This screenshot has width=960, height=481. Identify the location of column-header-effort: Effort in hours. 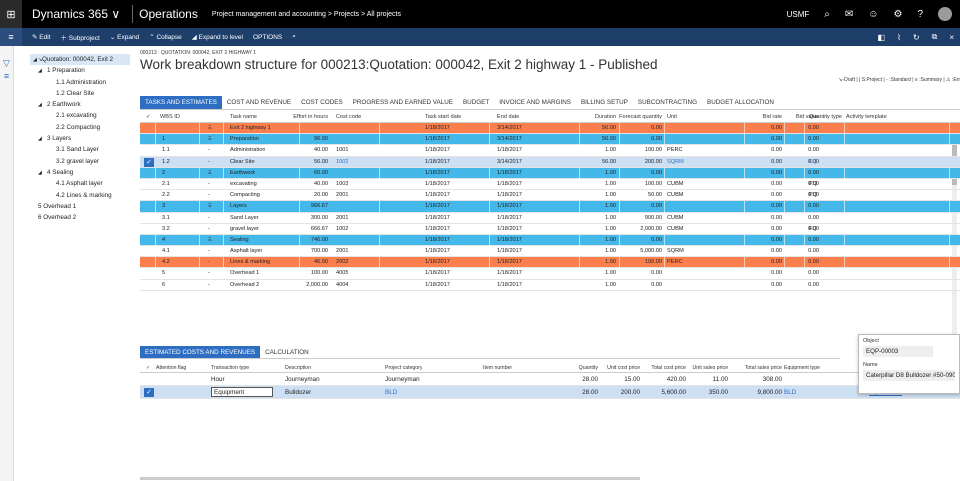
(305, 117).